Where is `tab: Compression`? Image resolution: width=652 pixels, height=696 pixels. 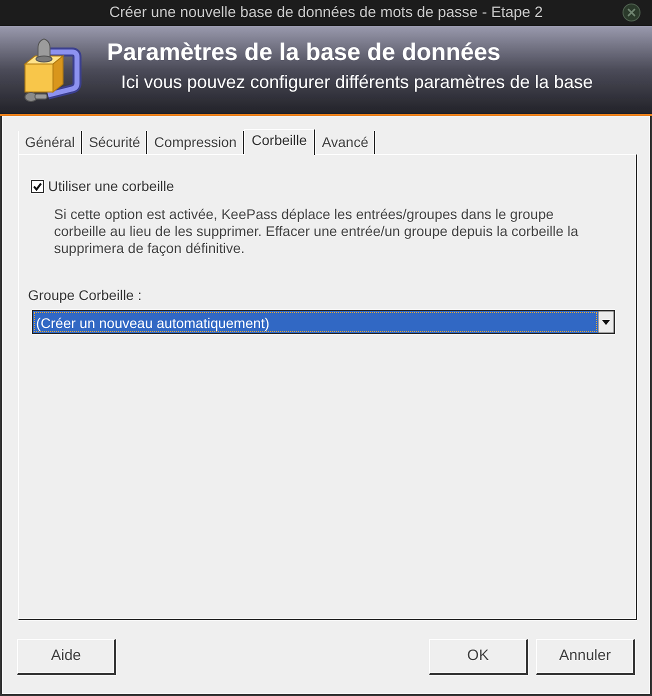
tab: Compression is located at coordinates (195, 142).